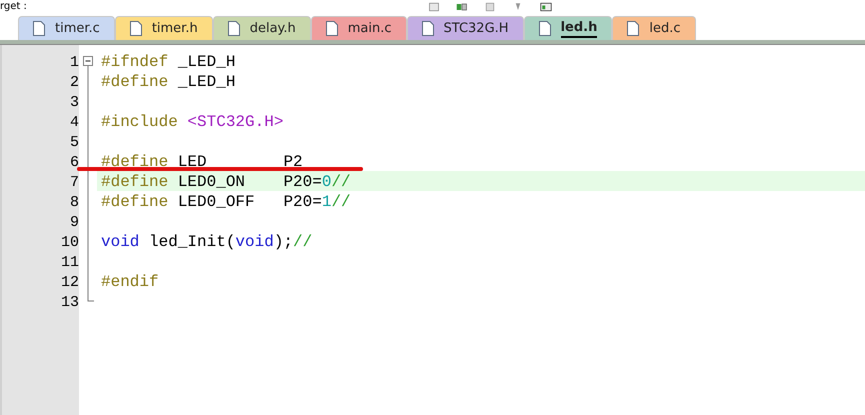 The image size is (865, 415). Describe the element at coordinates (74, 202) in the screenshot. I see `line-number: 8` at that location.